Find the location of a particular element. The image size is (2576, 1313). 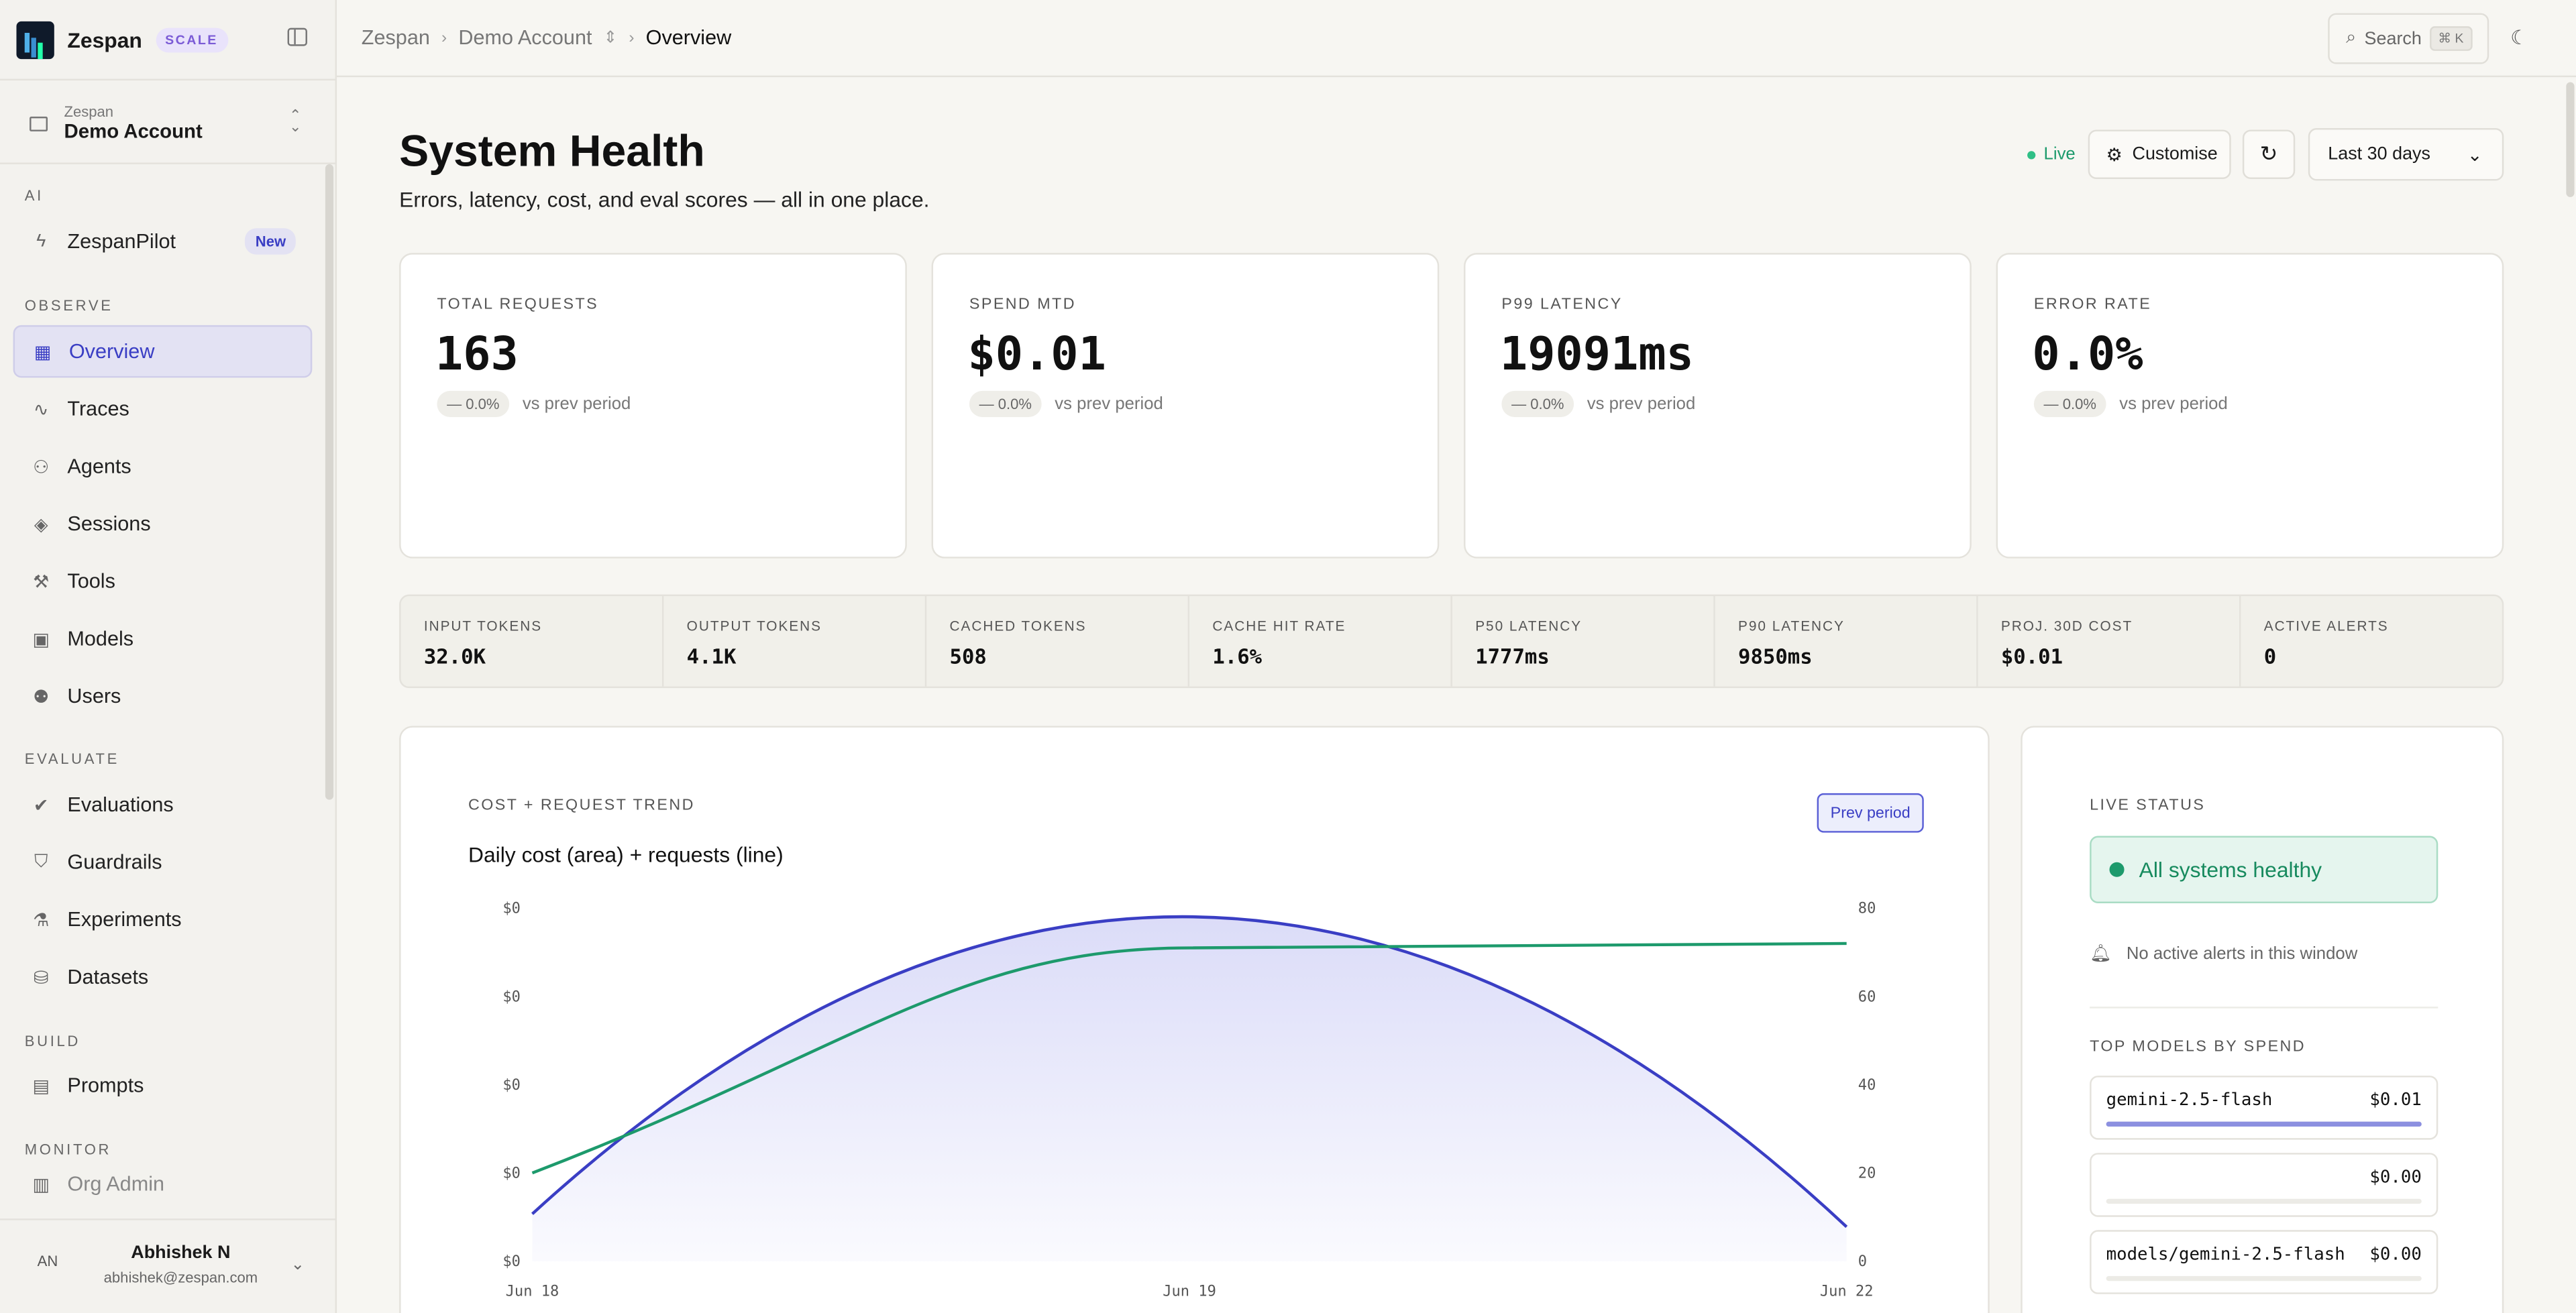

model-name: gemini-2.5-flash is located at coordinates (2189, 1100).